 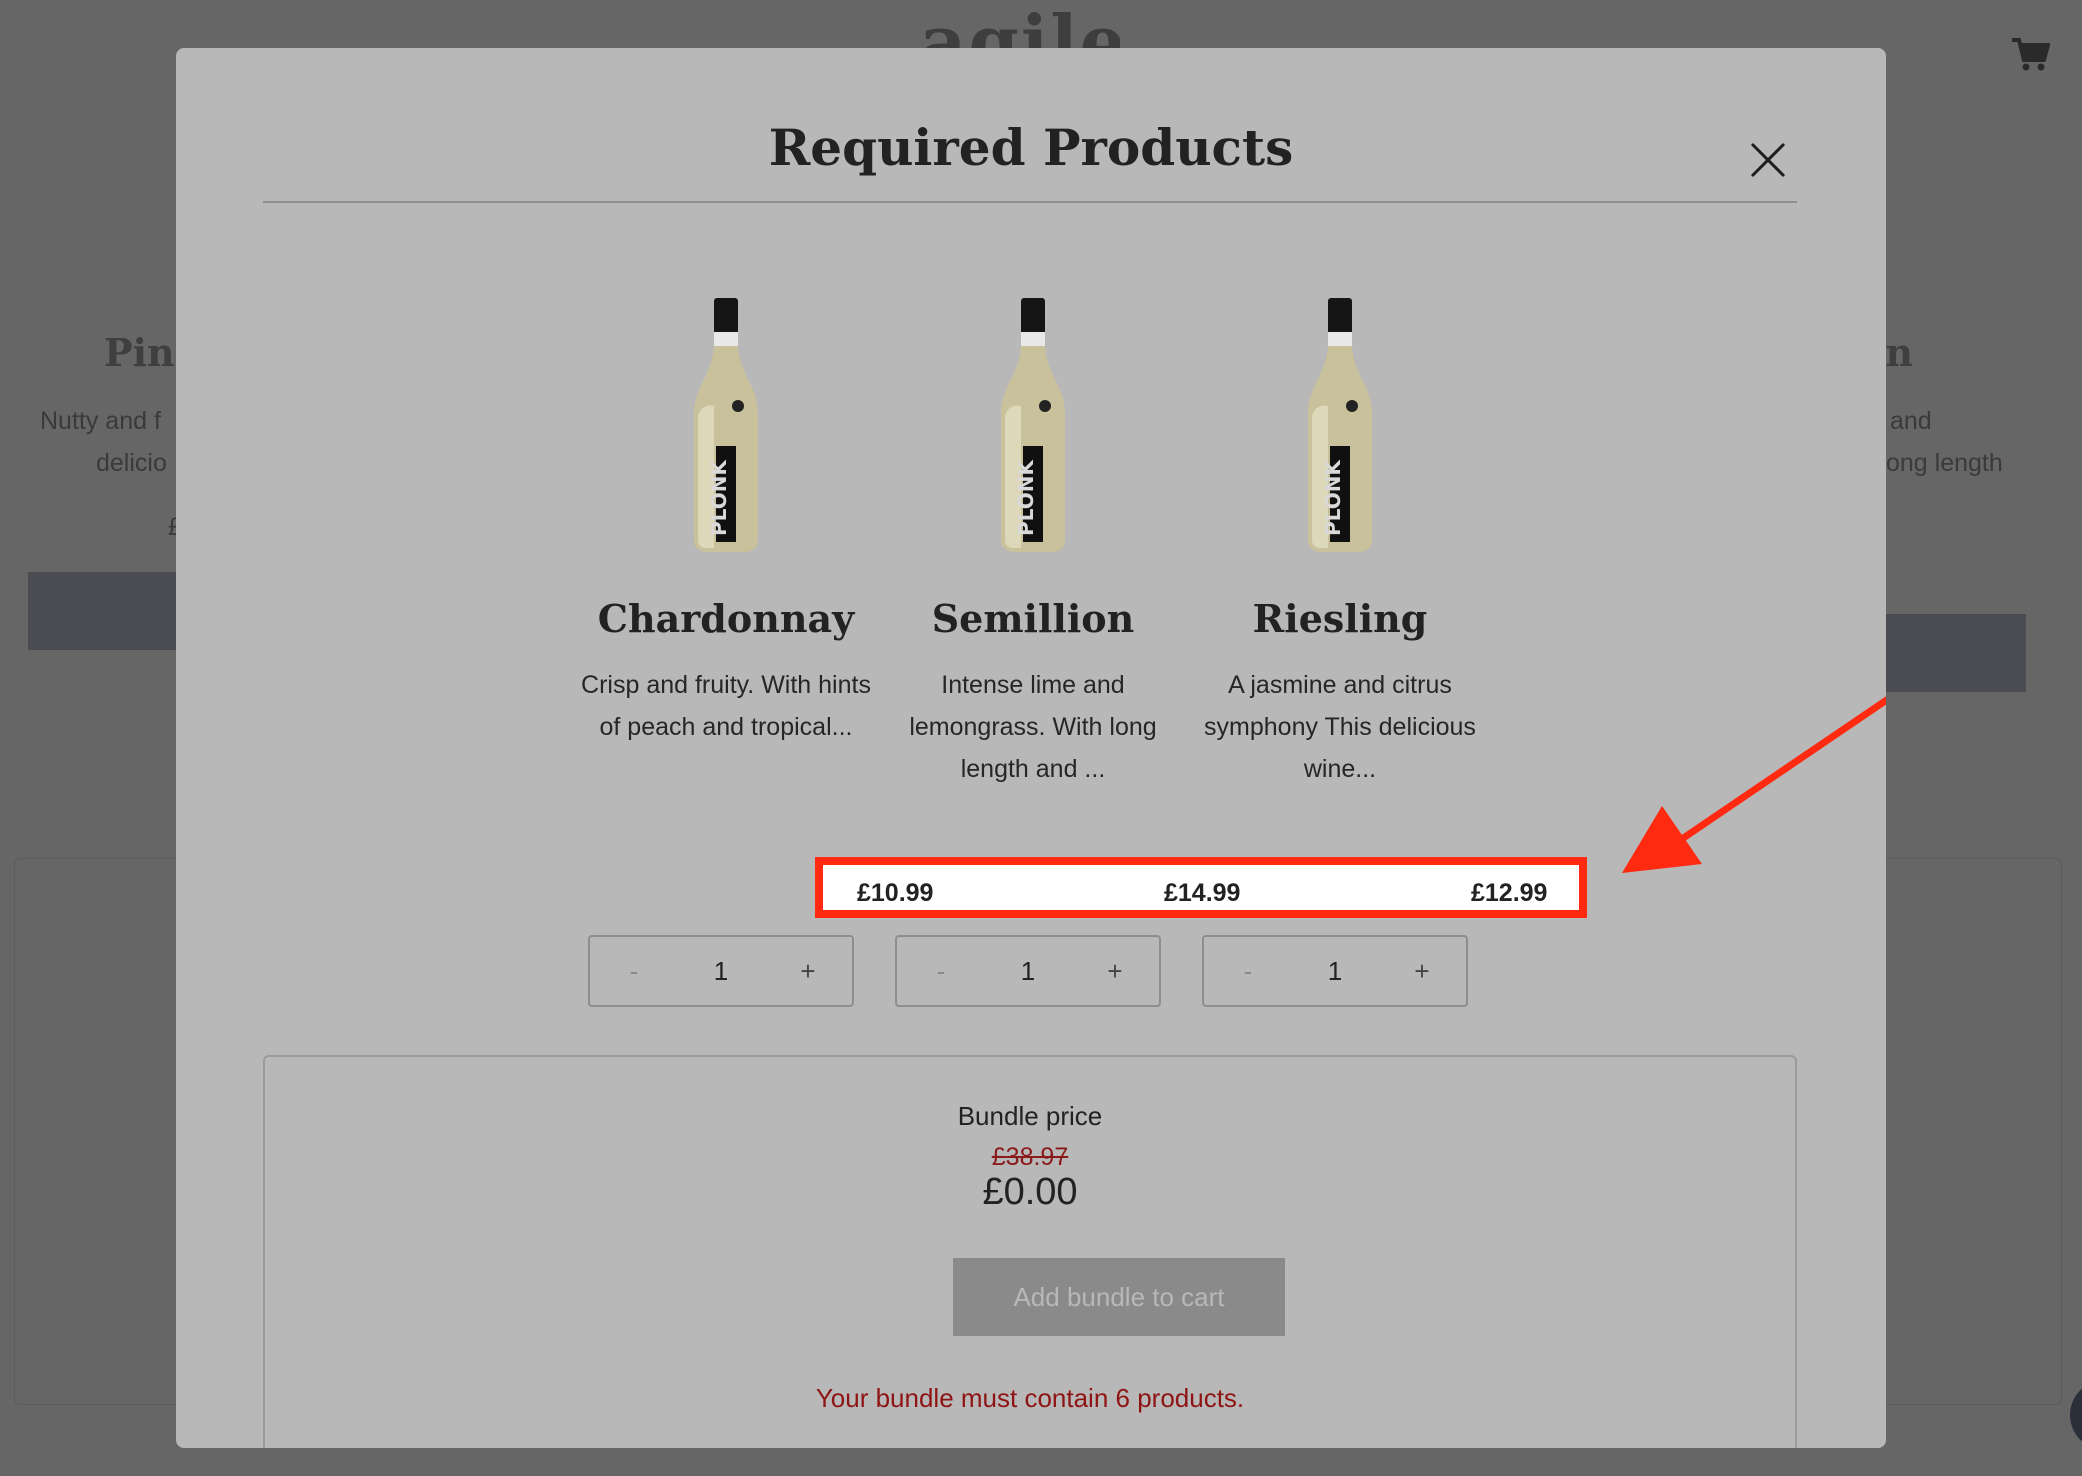 I want to click on bg-add-button-right, so click(x=1953, y=653).